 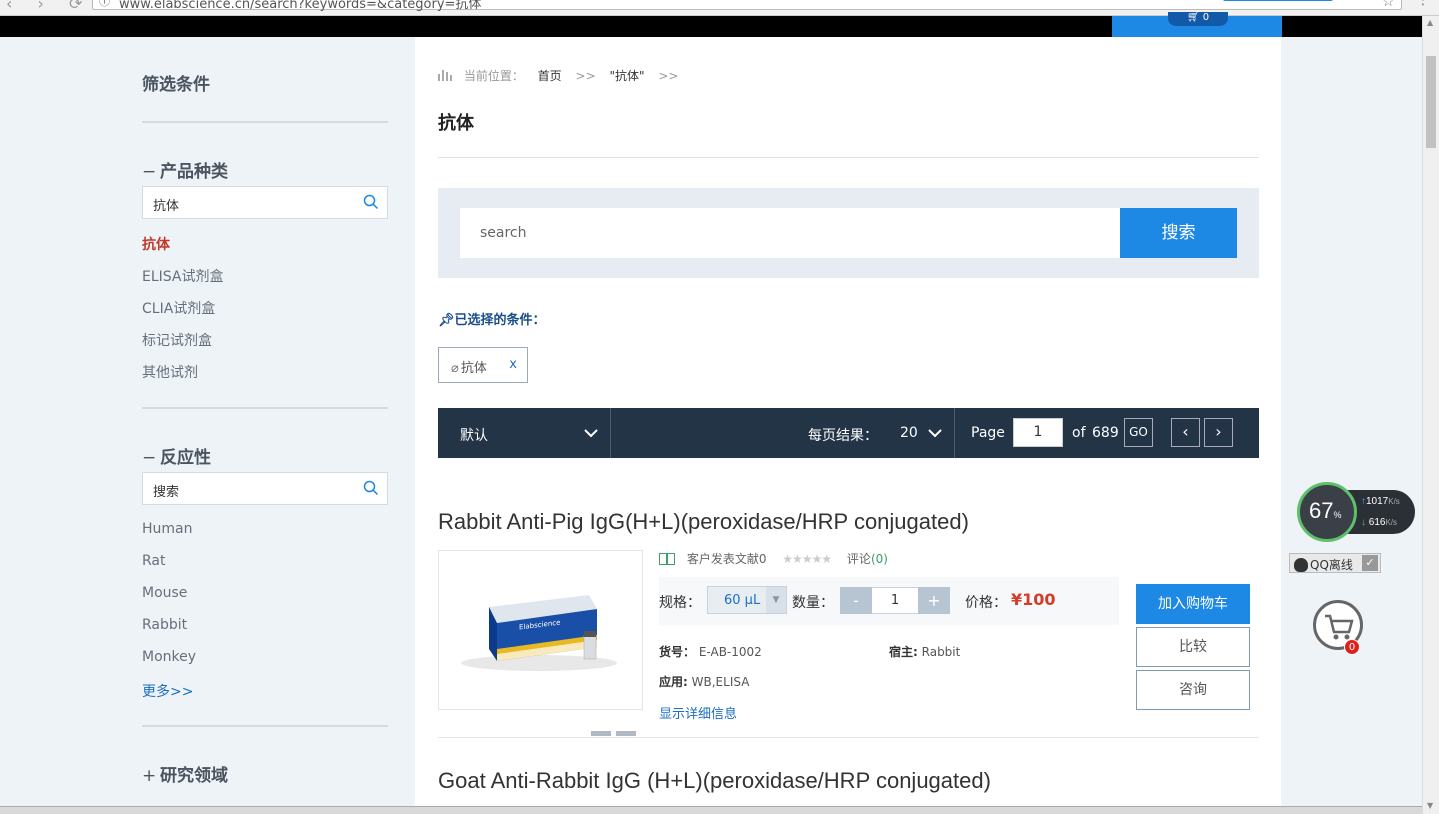 I want to click on download-unit: K/s, so click(x=1391, y=522).